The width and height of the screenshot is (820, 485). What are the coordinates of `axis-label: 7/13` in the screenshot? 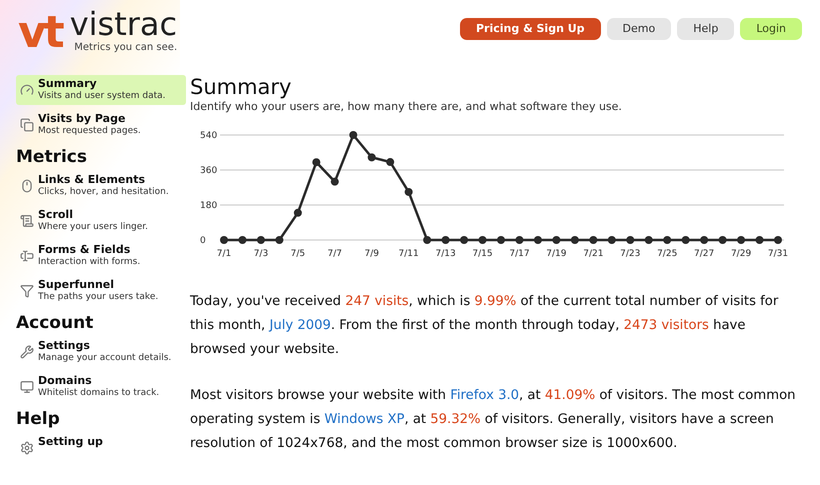 It's located at (446, 253).